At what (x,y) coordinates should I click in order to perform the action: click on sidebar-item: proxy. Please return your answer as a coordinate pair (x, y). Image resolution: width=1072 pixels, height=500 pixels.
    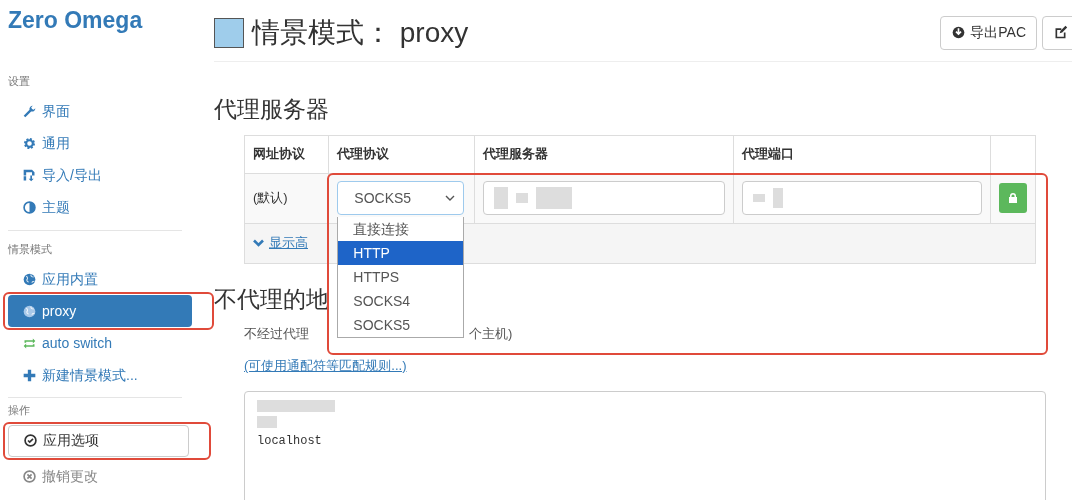
    Looking at the image, I should click on (100, 311).